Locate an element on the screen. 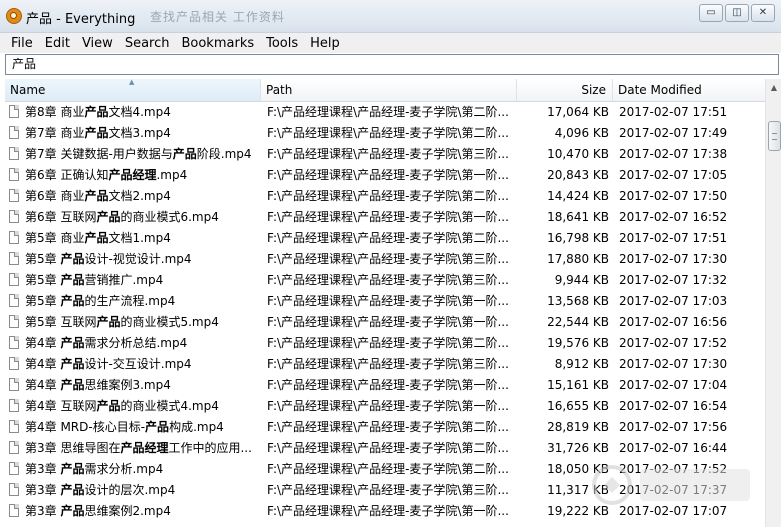 The image size is (781, 527). menu-view: View is located at coordinates (97, 43).